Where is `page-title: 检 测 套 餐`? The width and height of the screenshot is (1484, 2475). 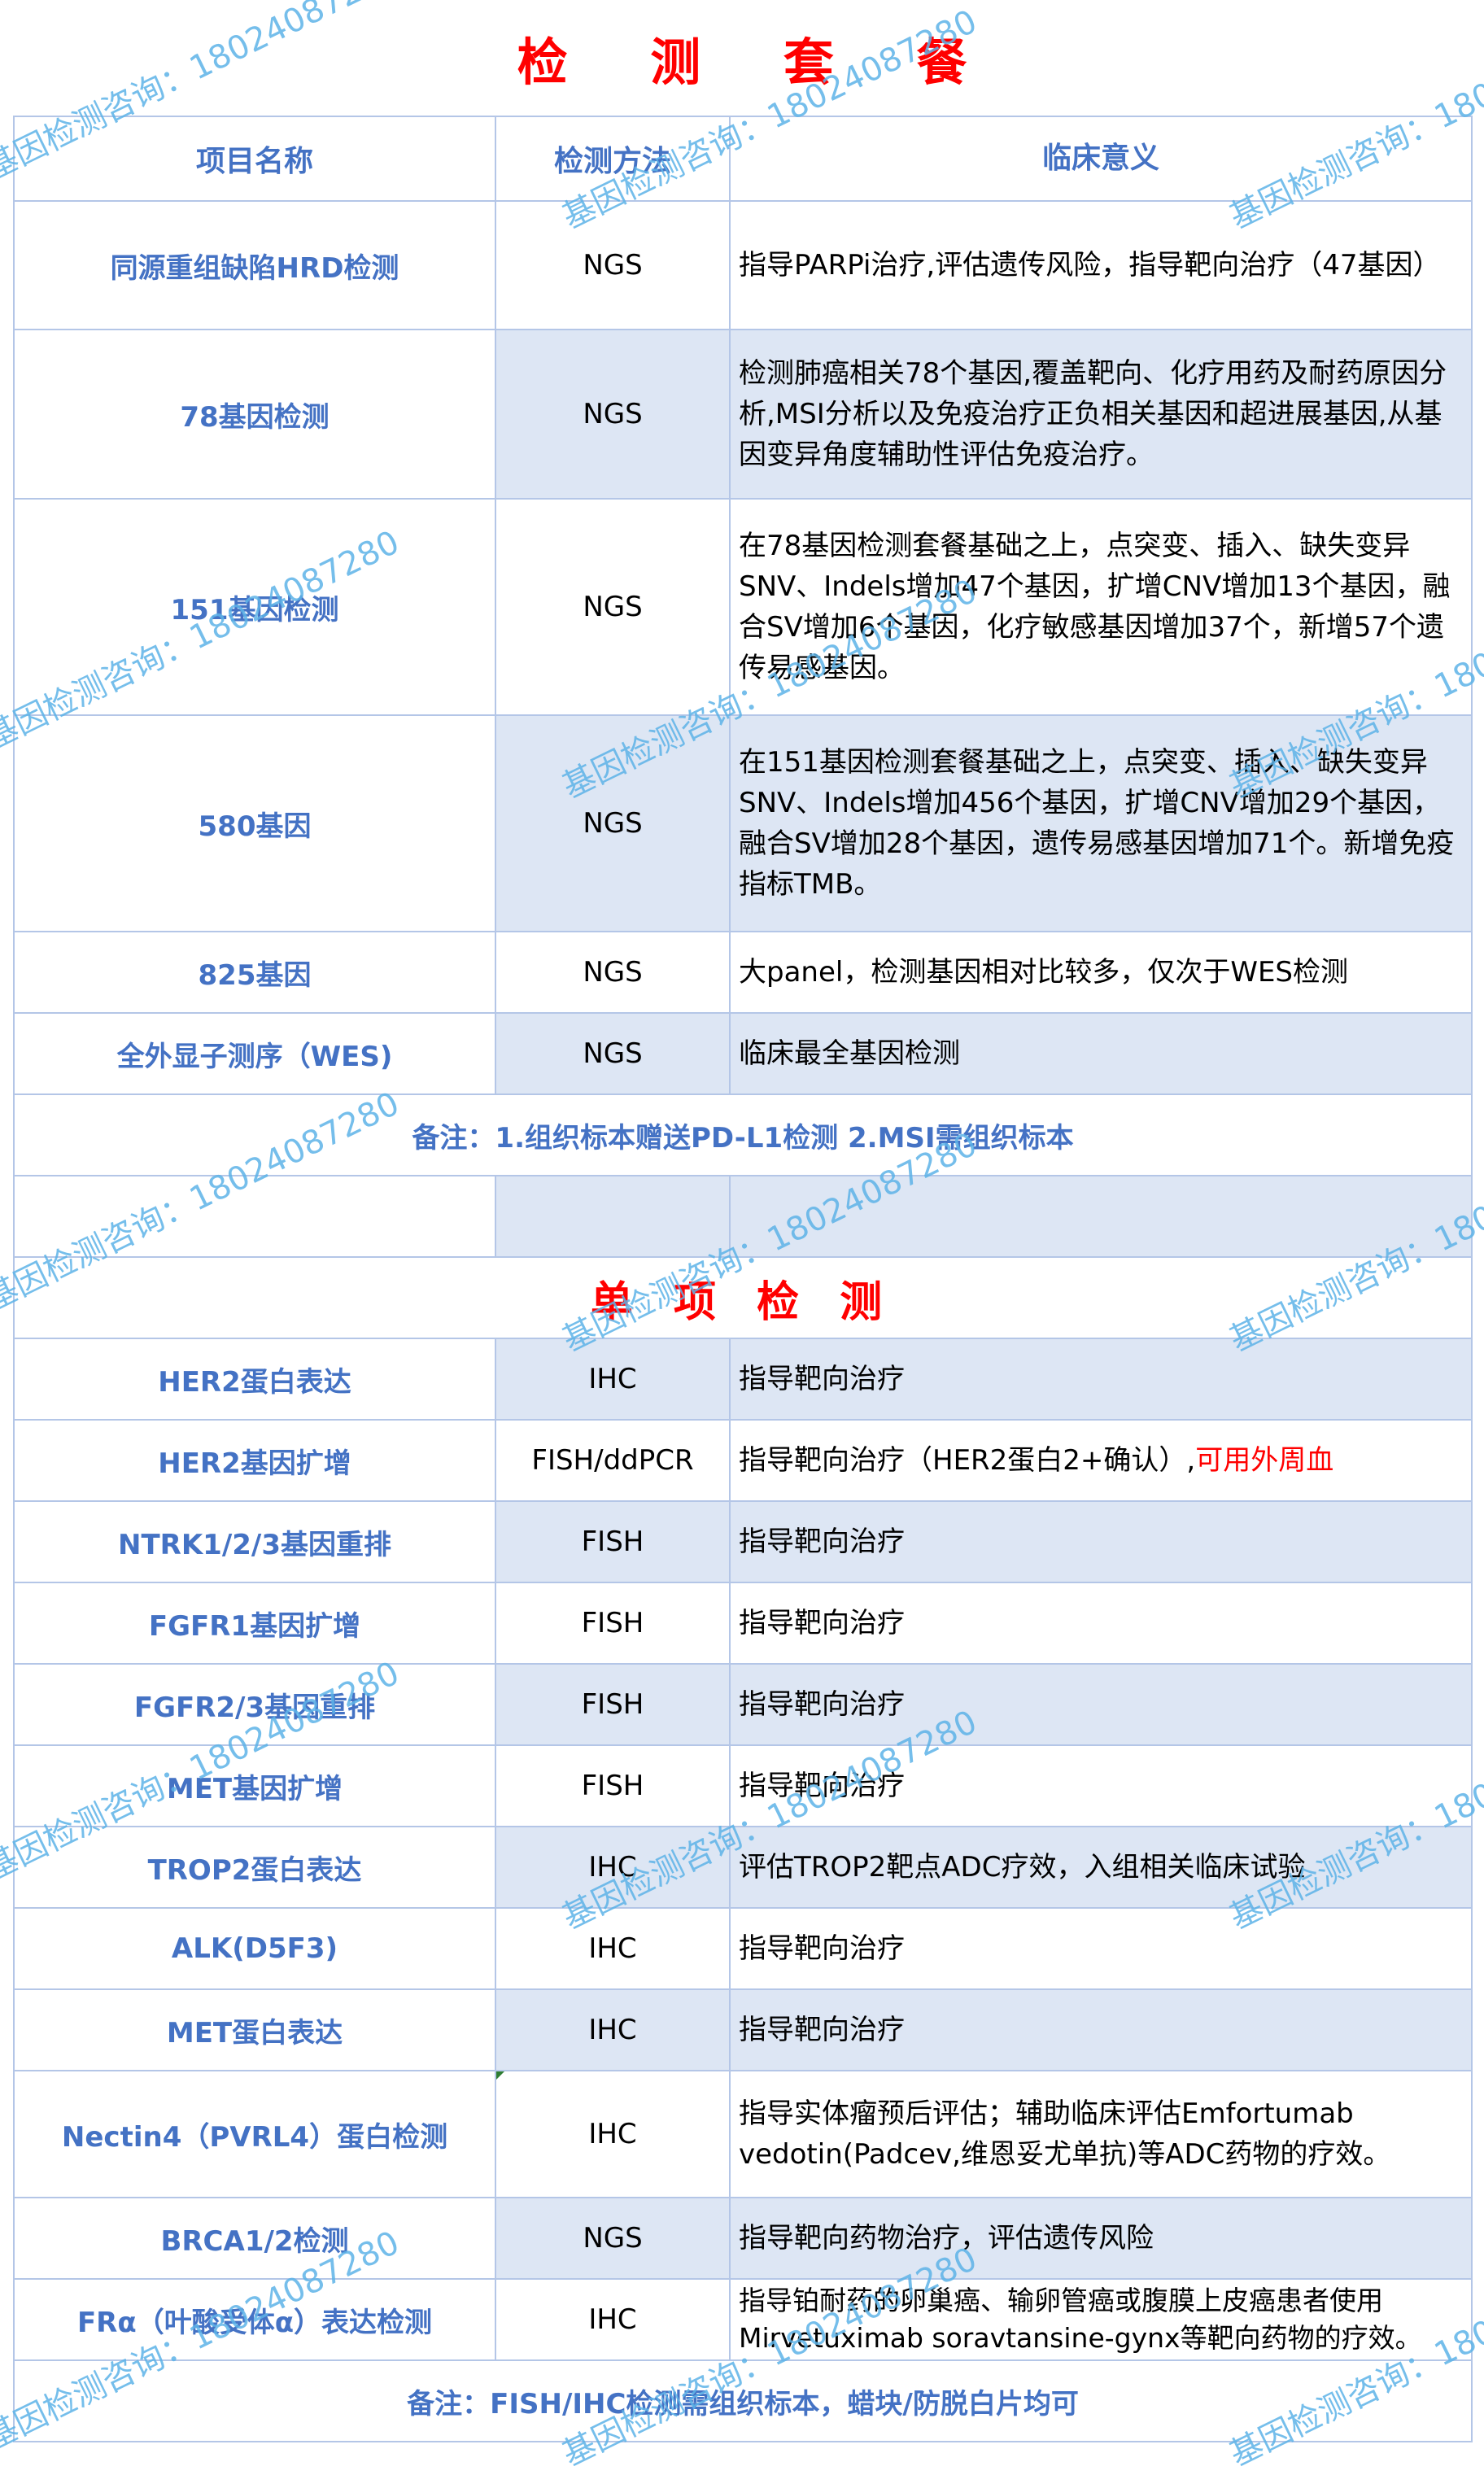
page-title: 检 测 套 餐 is located at coordinates (758, 62).